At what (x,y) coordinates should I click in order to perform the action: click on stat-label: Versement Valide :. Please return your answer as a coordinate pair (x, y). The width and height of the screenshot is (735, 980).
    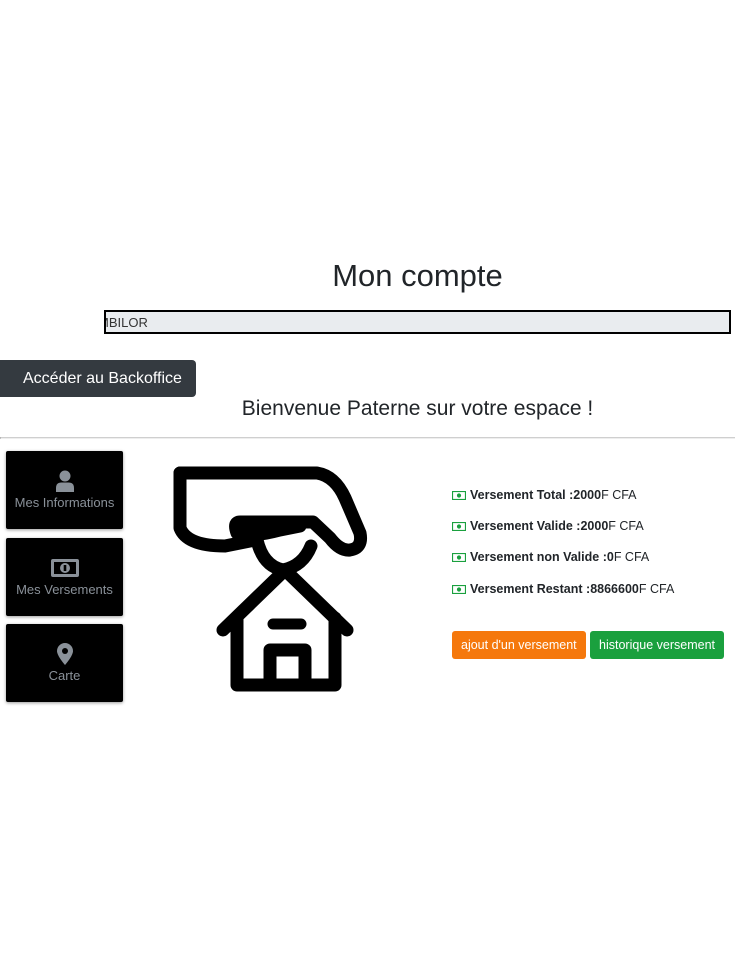
    Looking at the image, I should click on (525, 526).